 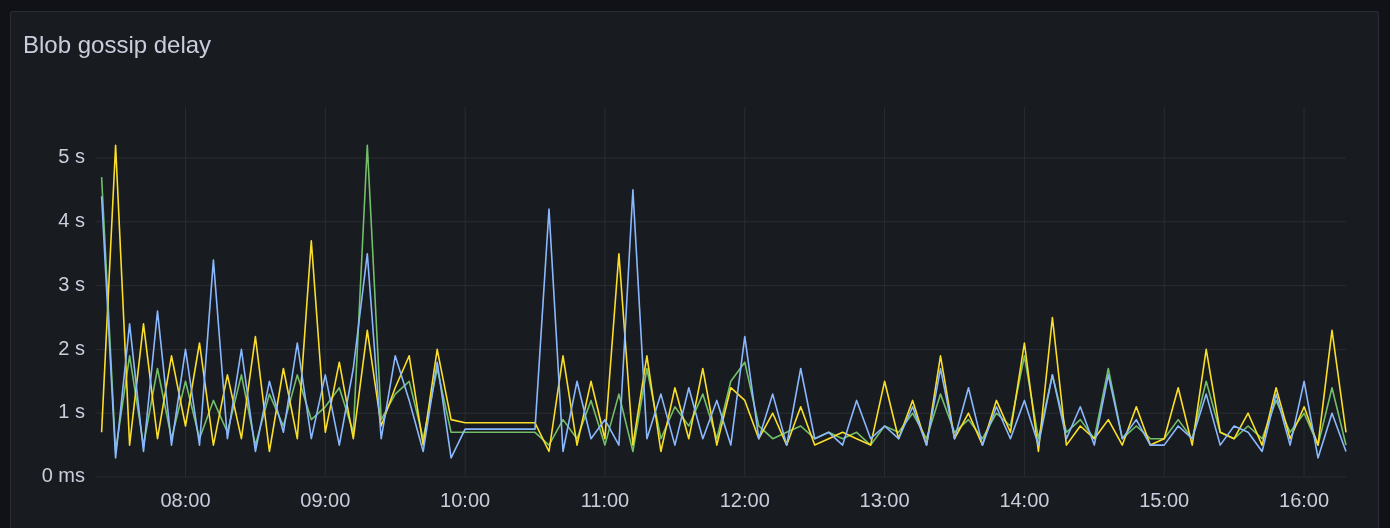 What do you see at coordinates (63, 475) in the screenshot?
I see `axis-tick-label: 0 ms` at bounding box center [63, 475].